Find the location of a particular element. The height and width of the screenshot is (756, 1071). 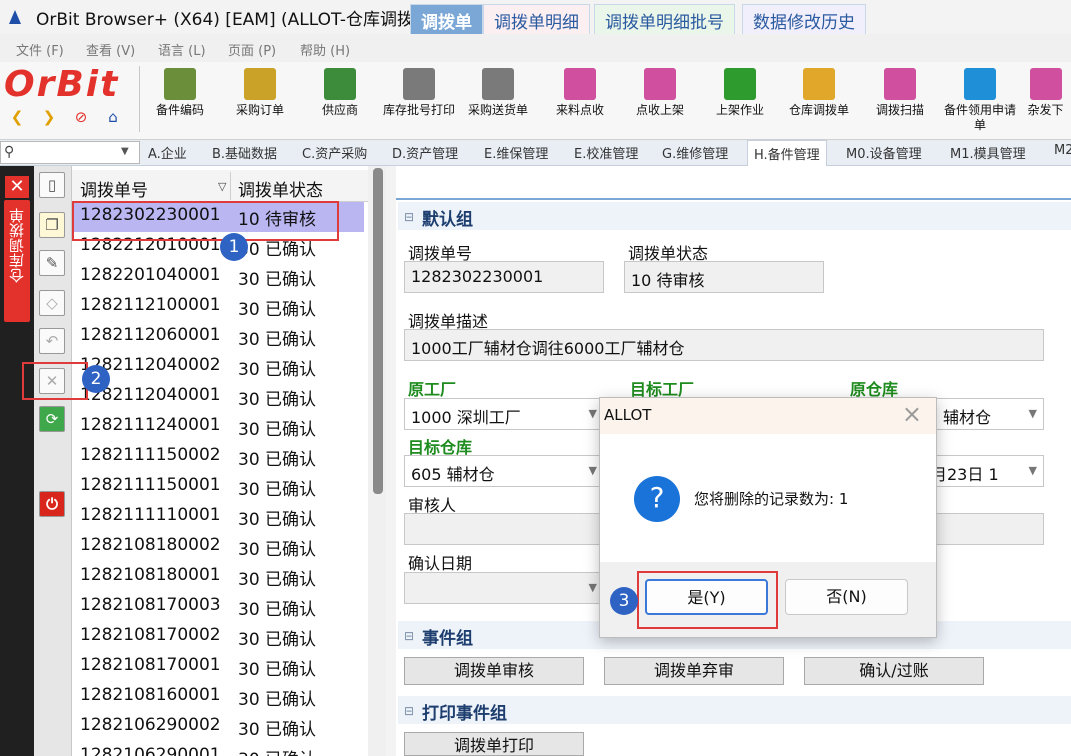

module-search-input: ⚲ ▼ is located at coordinates (70, 152).